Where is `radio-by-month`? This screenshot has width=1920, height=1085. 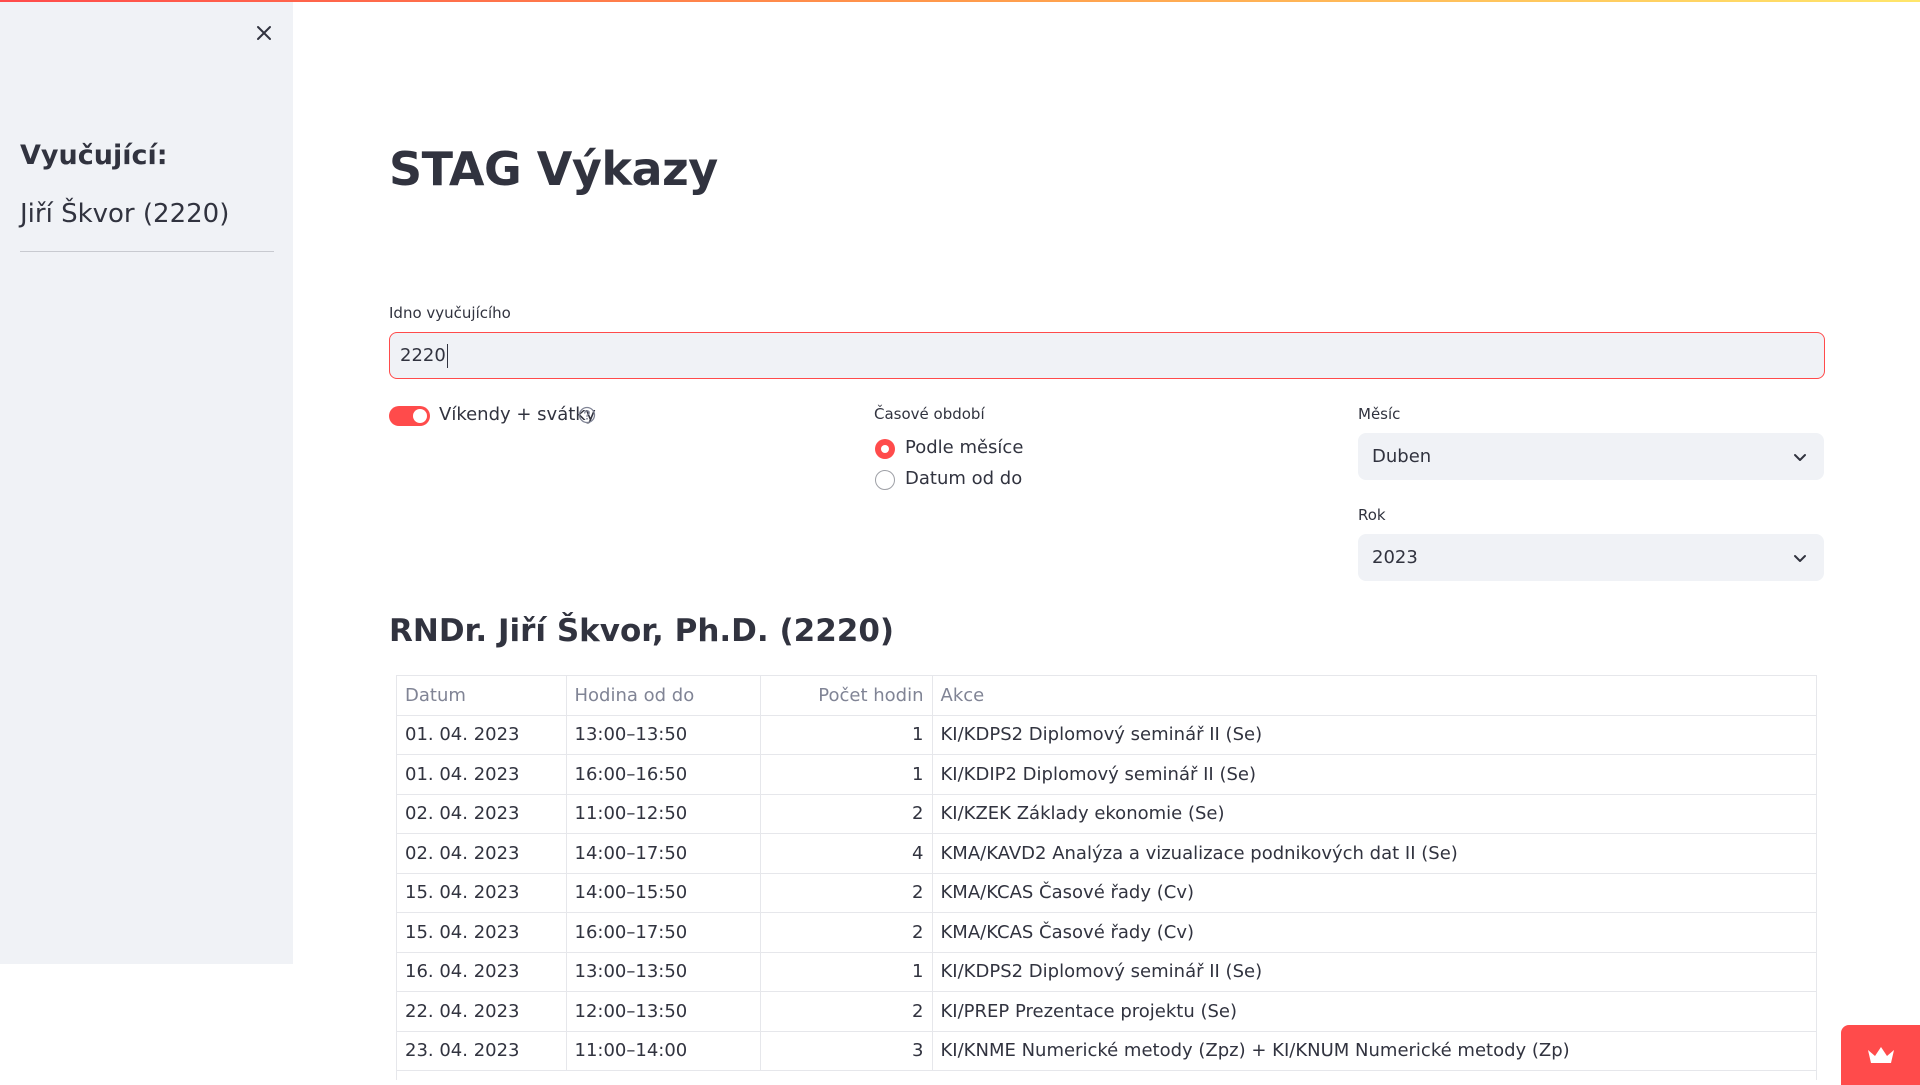
radio-by-month is located at coordinates (885, 449).